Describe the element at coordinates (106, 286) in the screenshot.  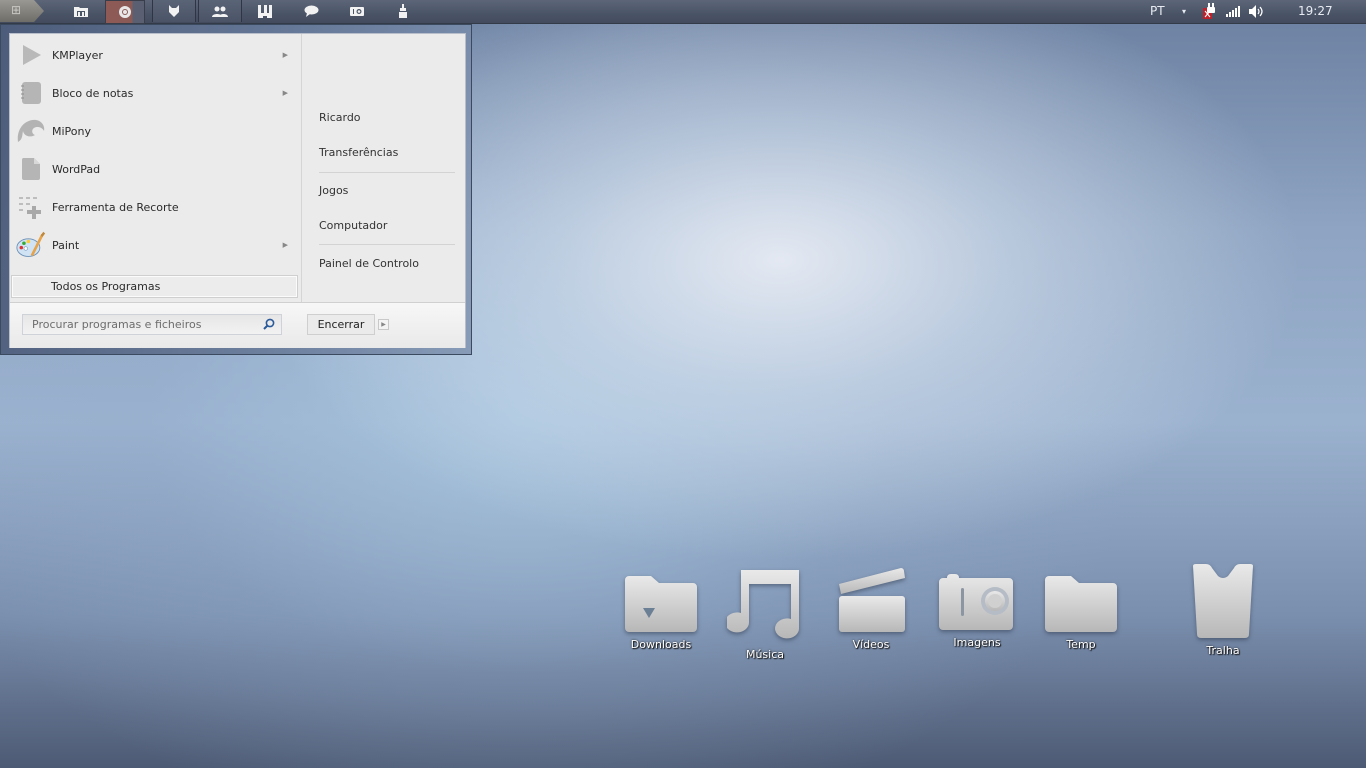
I see `all-programs-label: Todos os Programas` at that location.